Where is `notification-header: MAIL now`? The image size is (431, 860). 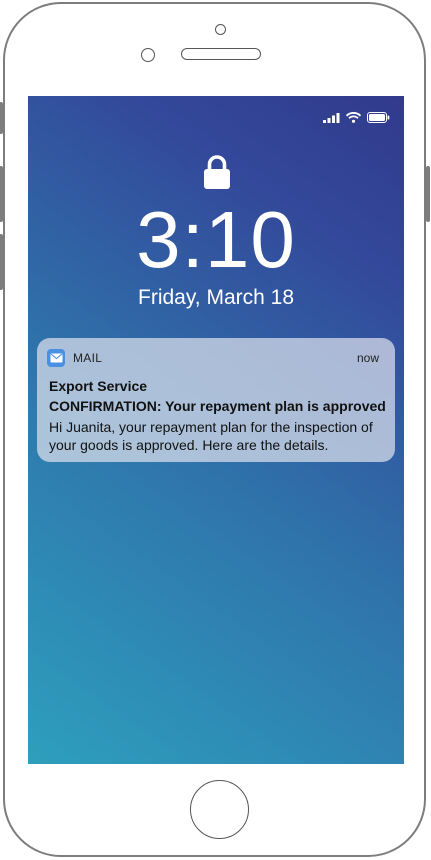
notification-header: MAIL now is located at coordinates (213, 358).